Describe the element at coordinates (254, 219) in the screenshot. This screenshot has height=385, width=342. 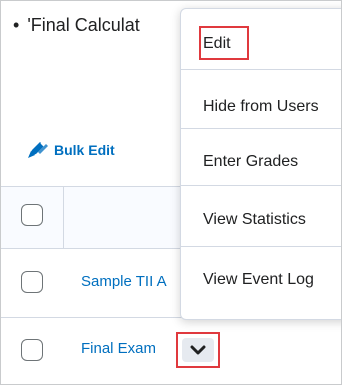
I see `menu-item-label: View Statistics` at that location.